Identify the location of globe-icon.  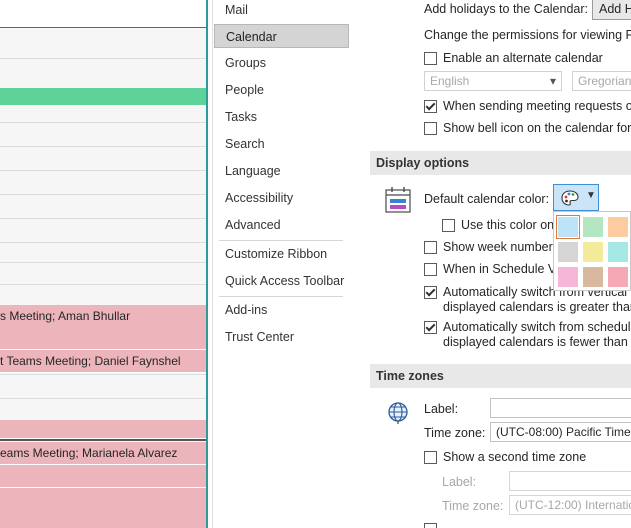
(398, 412).